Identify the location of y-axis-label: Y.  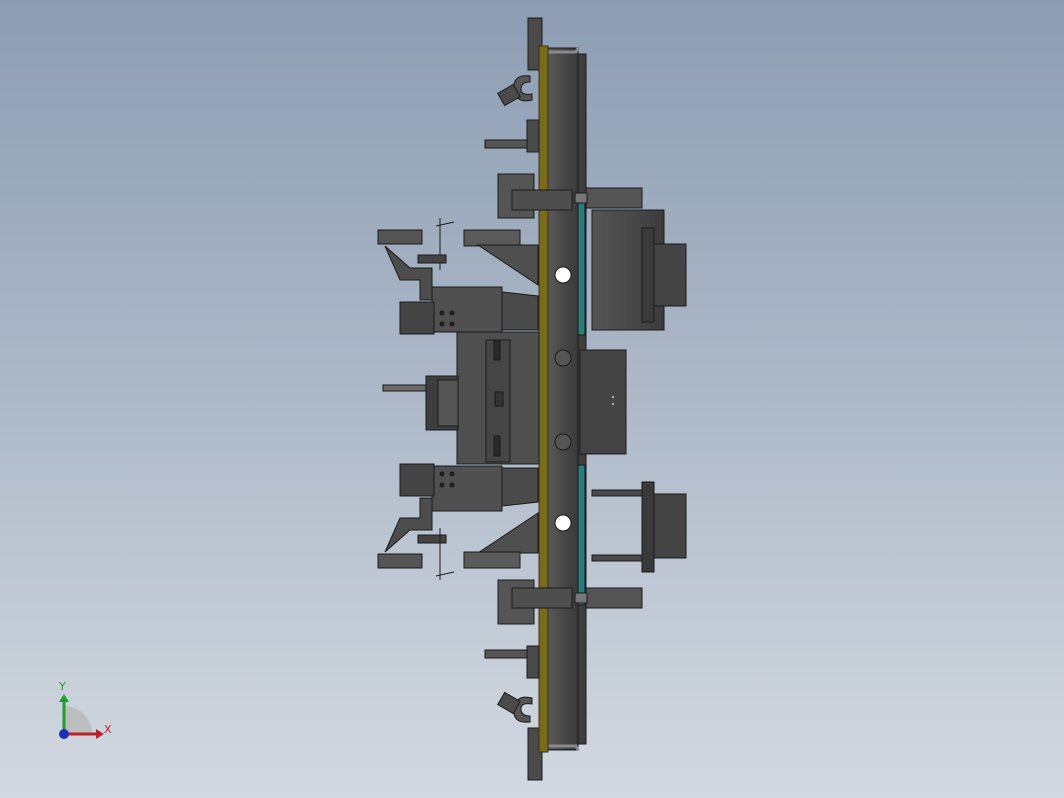
(62, 686).